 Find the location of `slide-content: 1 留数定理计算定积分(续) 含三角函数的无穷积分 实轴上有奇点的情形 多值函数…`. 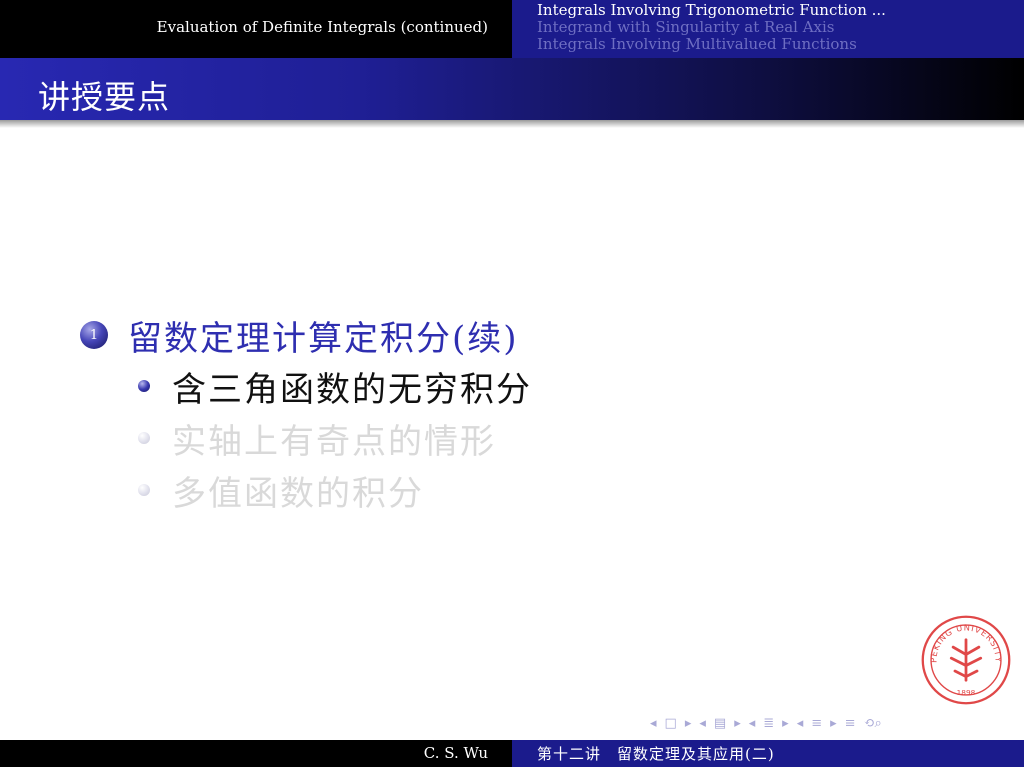

slide-content: 1 留数定理计算定积分(续) 含三角函数的无穷积分 实轴上有奇点的情形 多值函数… is located at coordinates (306, 413).